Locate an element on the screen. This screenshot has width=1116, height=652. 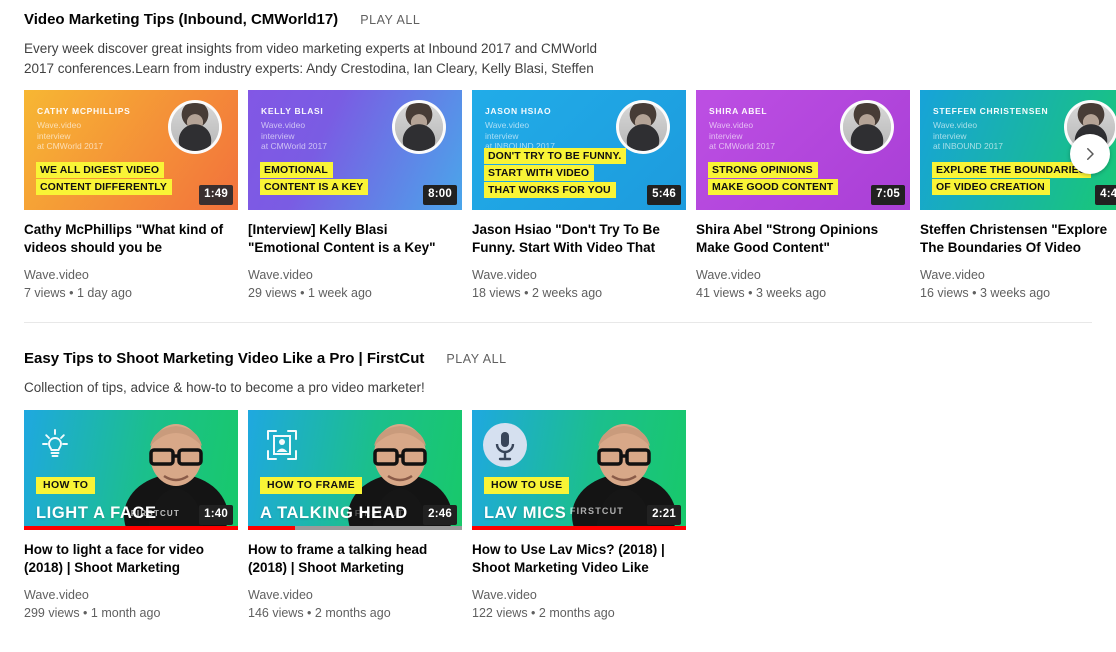
thumbnail-headline: STRONG OPINIONS MAKE GOOD CONTENT is located at coordinates (773, 179).